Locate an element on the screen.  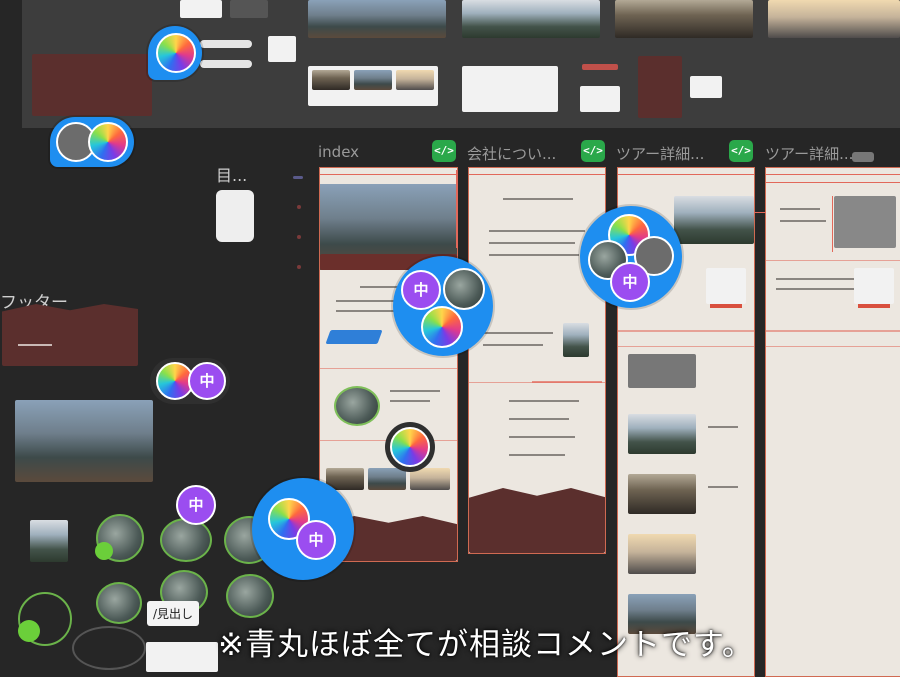
avatar-photo is located at coordinates (464, 289).